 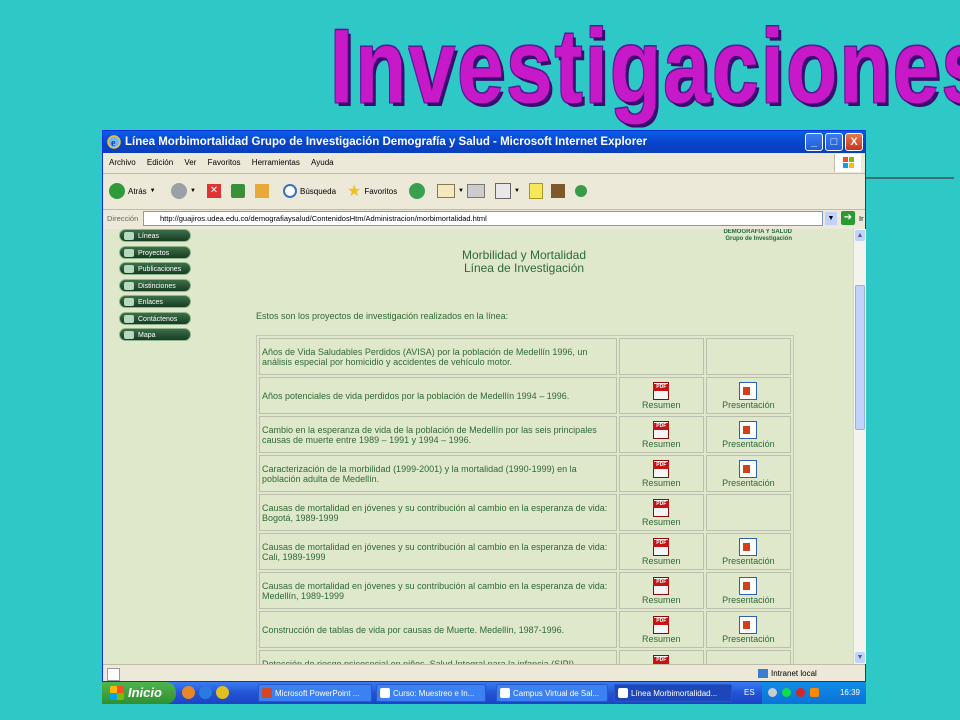 What do you see at coordinates (214, 191) in the screenshot?
I see `stop-button: ✕` at bounding box center [214, 191].